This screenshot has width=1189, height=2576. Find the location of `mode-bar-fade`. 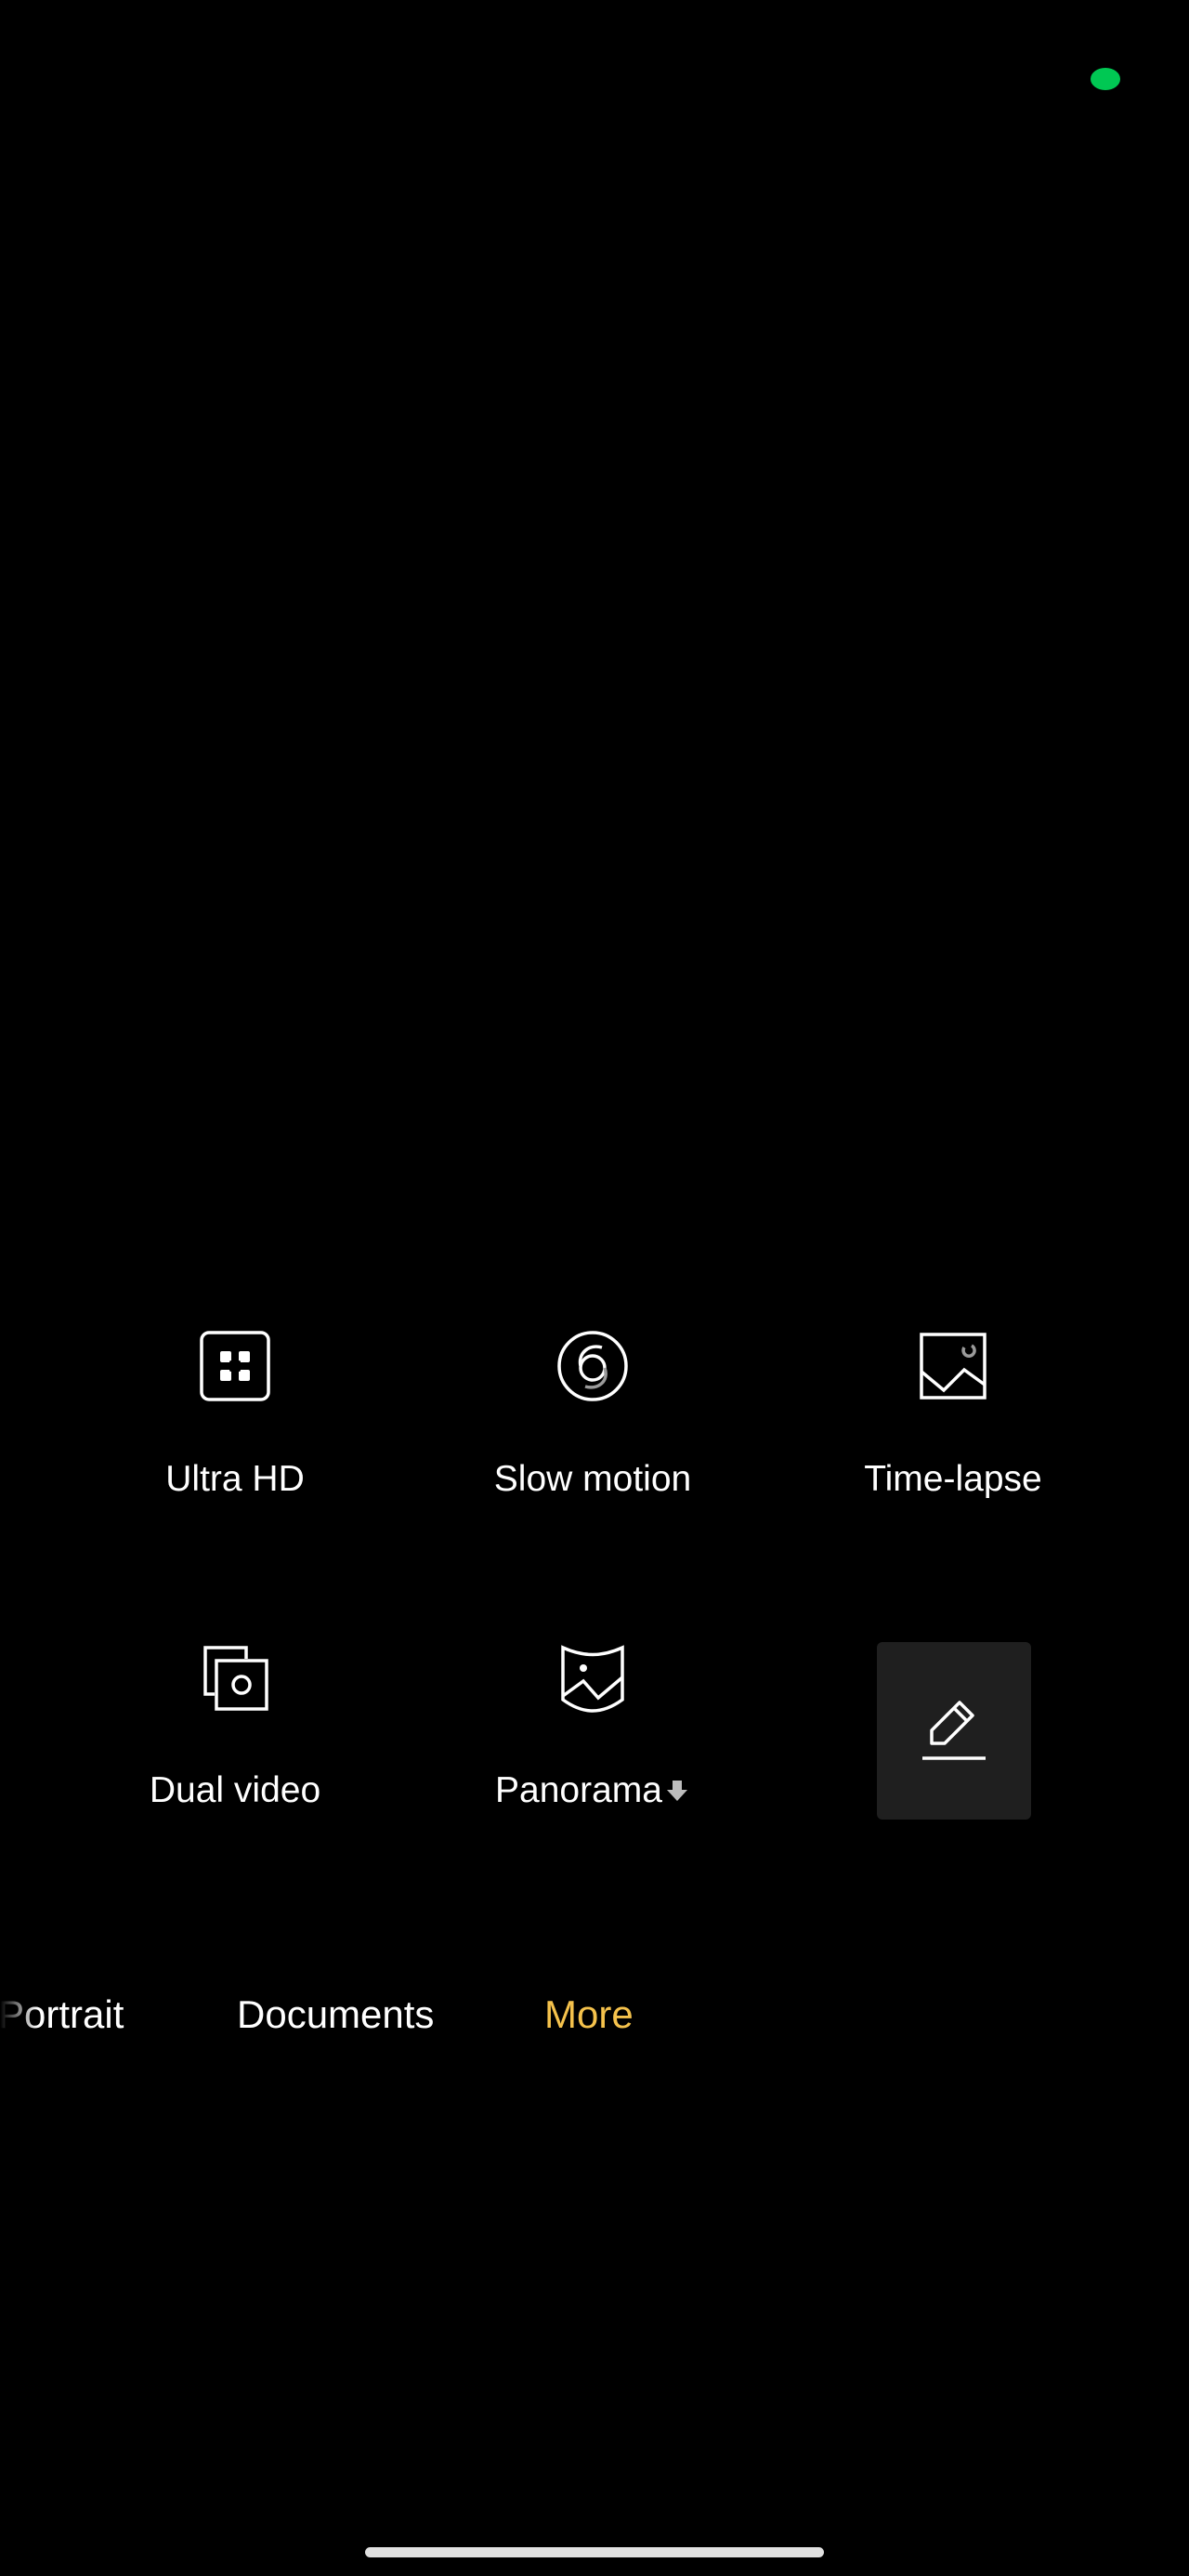

mode-bar-fade is located at coordinates (18, 2015).